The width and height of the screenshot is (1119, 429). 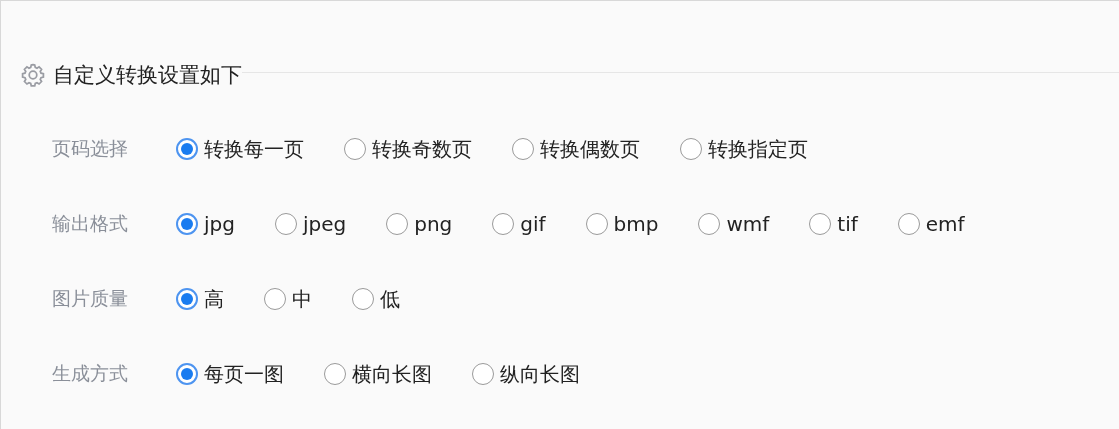 What do you see at coordinates (230, 374) in the screenshot?
I see `radio-option: 每页一图` at bounding box center [230, 374].